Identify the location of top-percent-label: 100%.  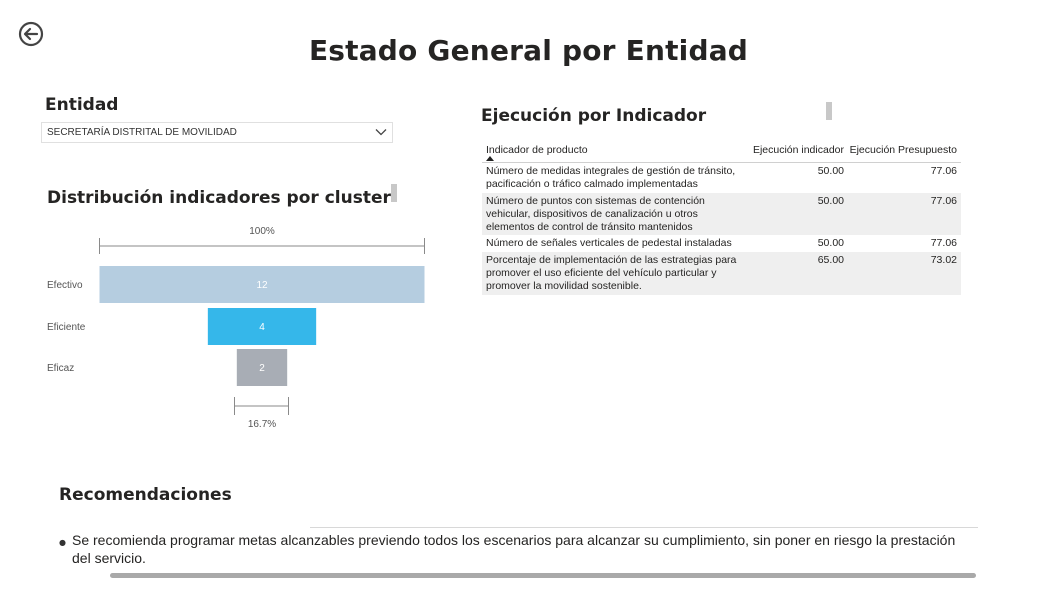
(262, 231).